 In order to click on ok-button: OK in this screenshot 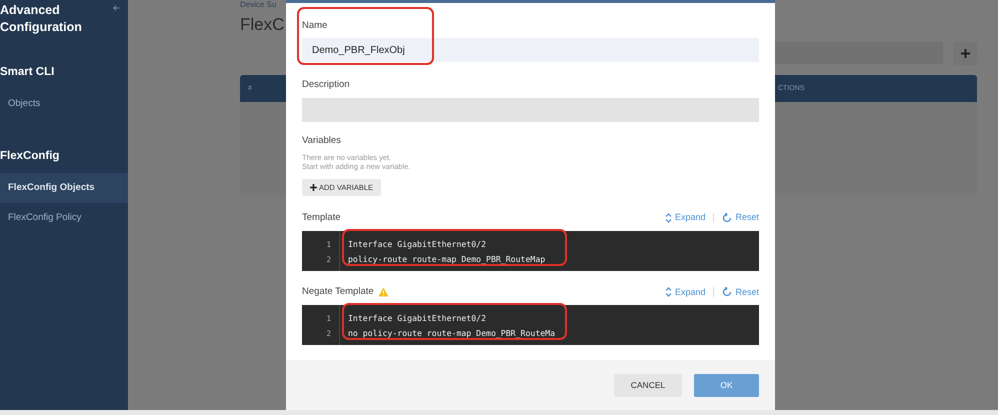, I will do `click(726, 385)`.